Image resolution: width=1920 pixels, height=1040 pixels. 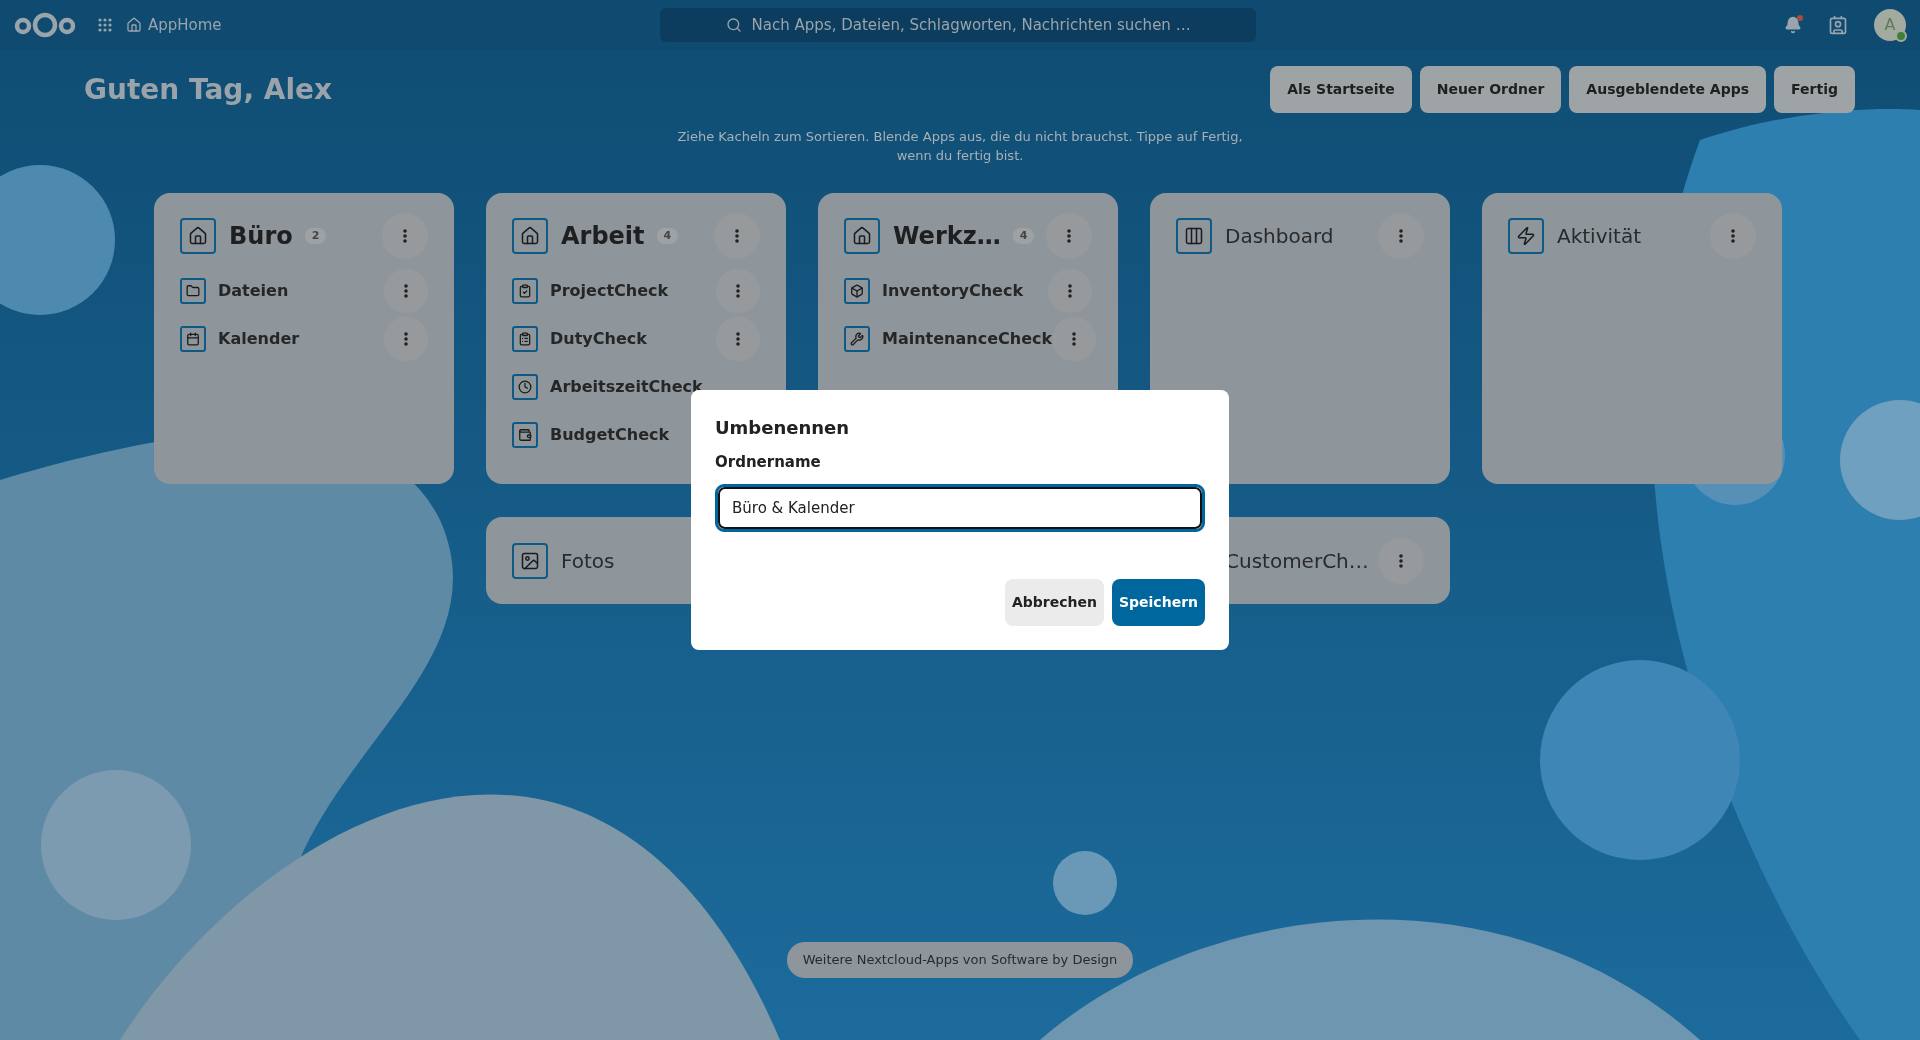 What do you see at coordinates (857, 291) in the screenshot?
I see `cube-icon` at bounding box center [857, 291].